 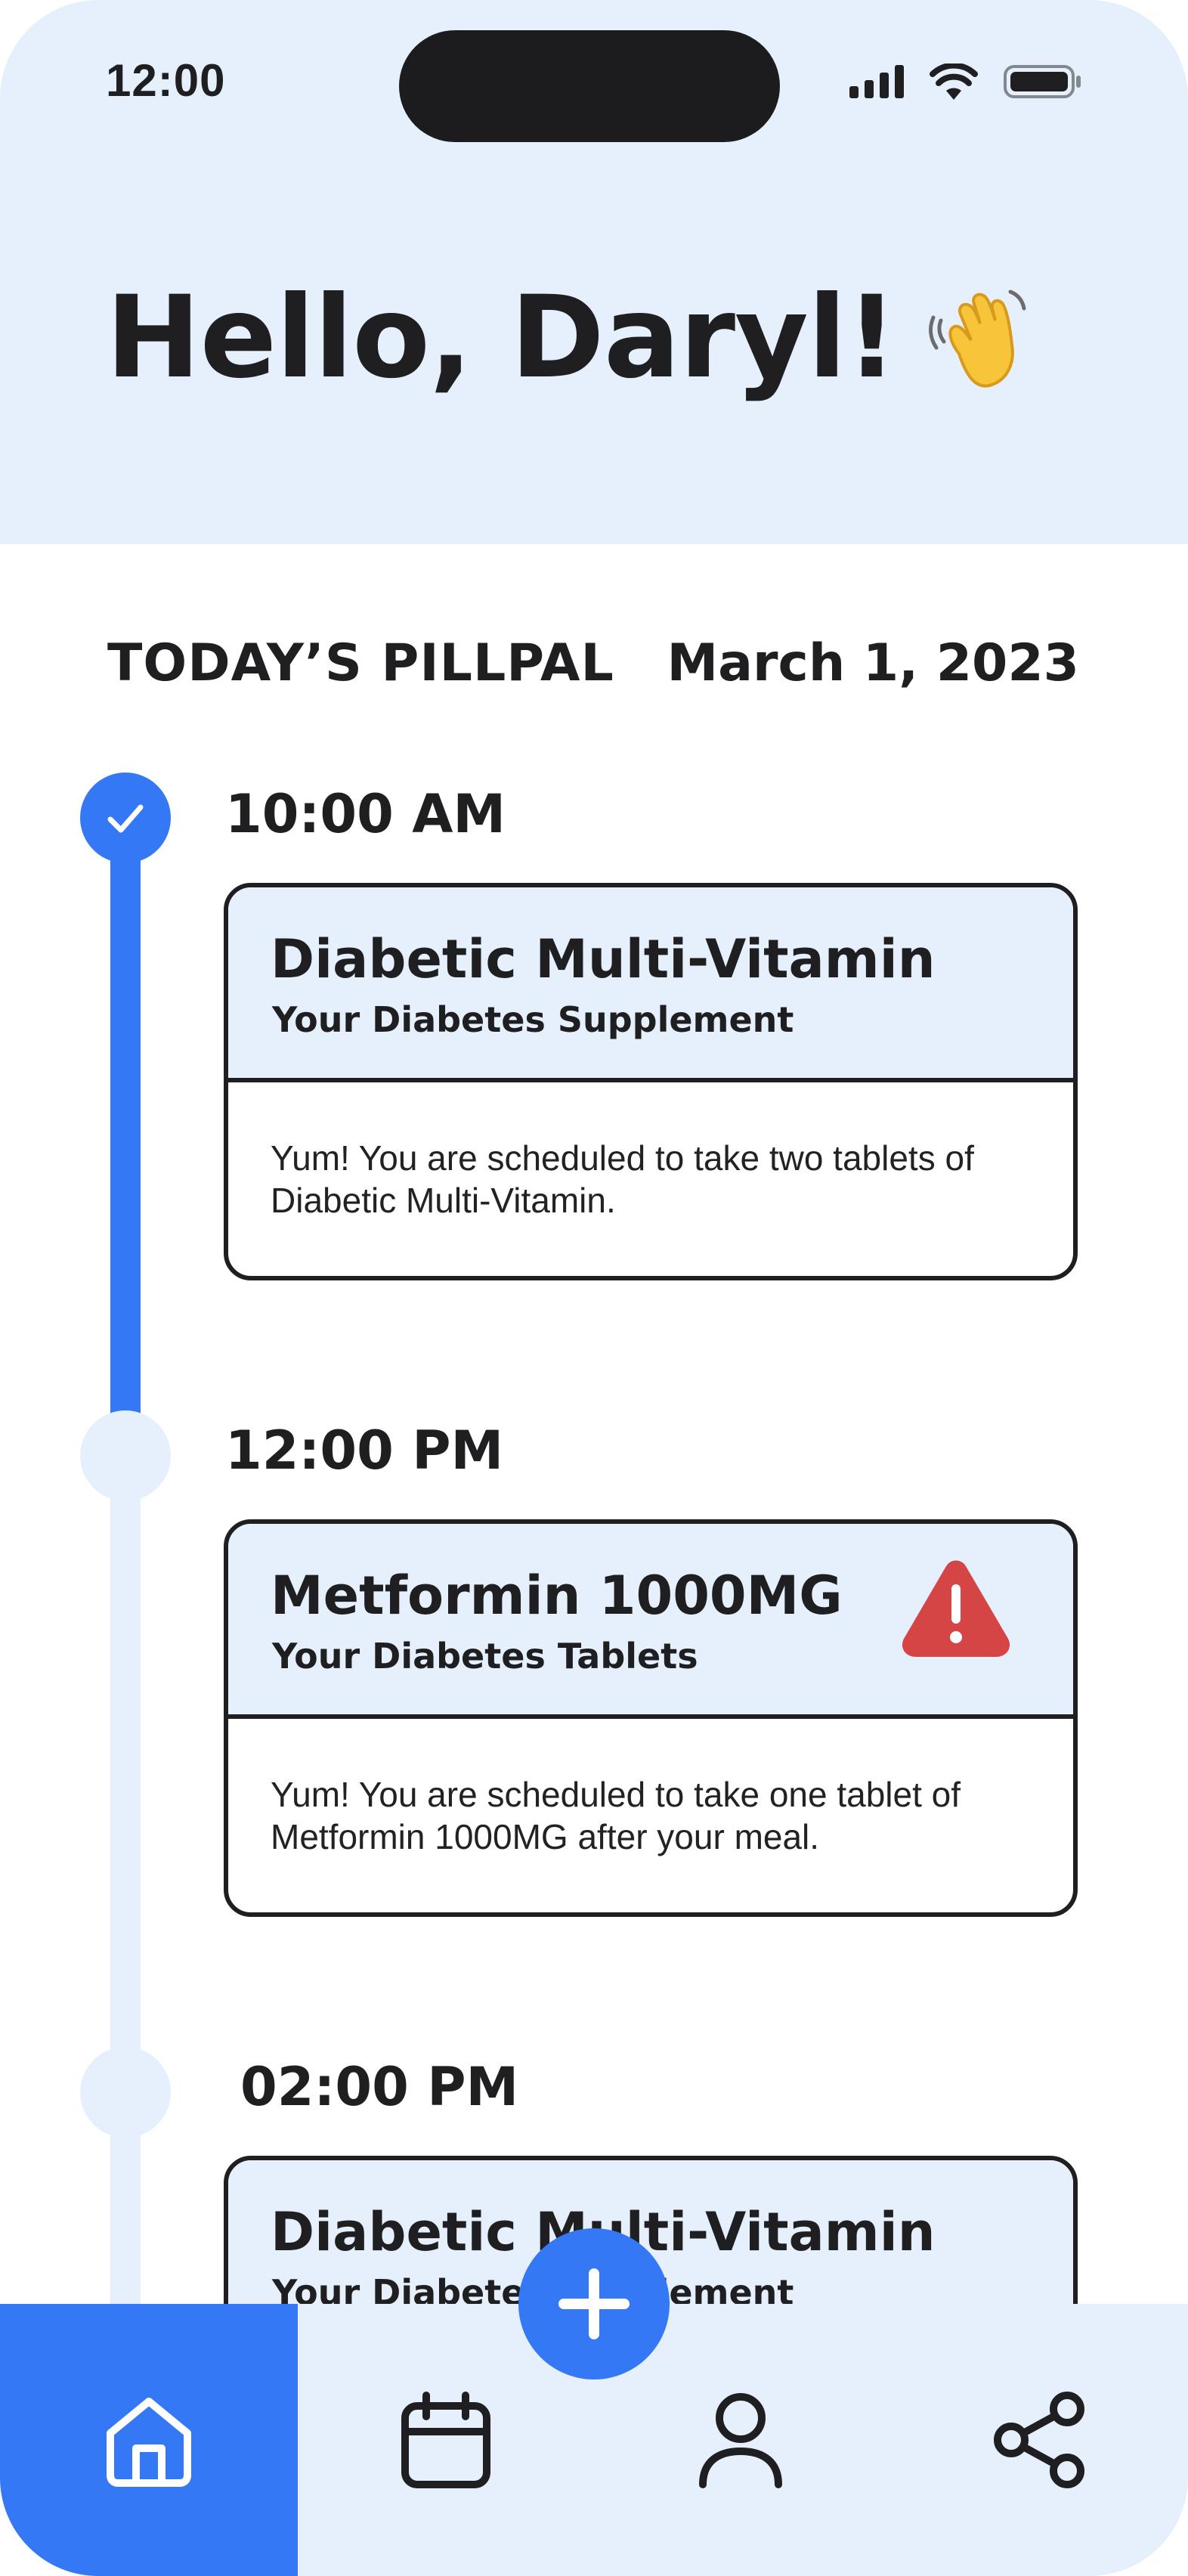 I want to click on waving-hand-icon, so click(x=977, y=338).